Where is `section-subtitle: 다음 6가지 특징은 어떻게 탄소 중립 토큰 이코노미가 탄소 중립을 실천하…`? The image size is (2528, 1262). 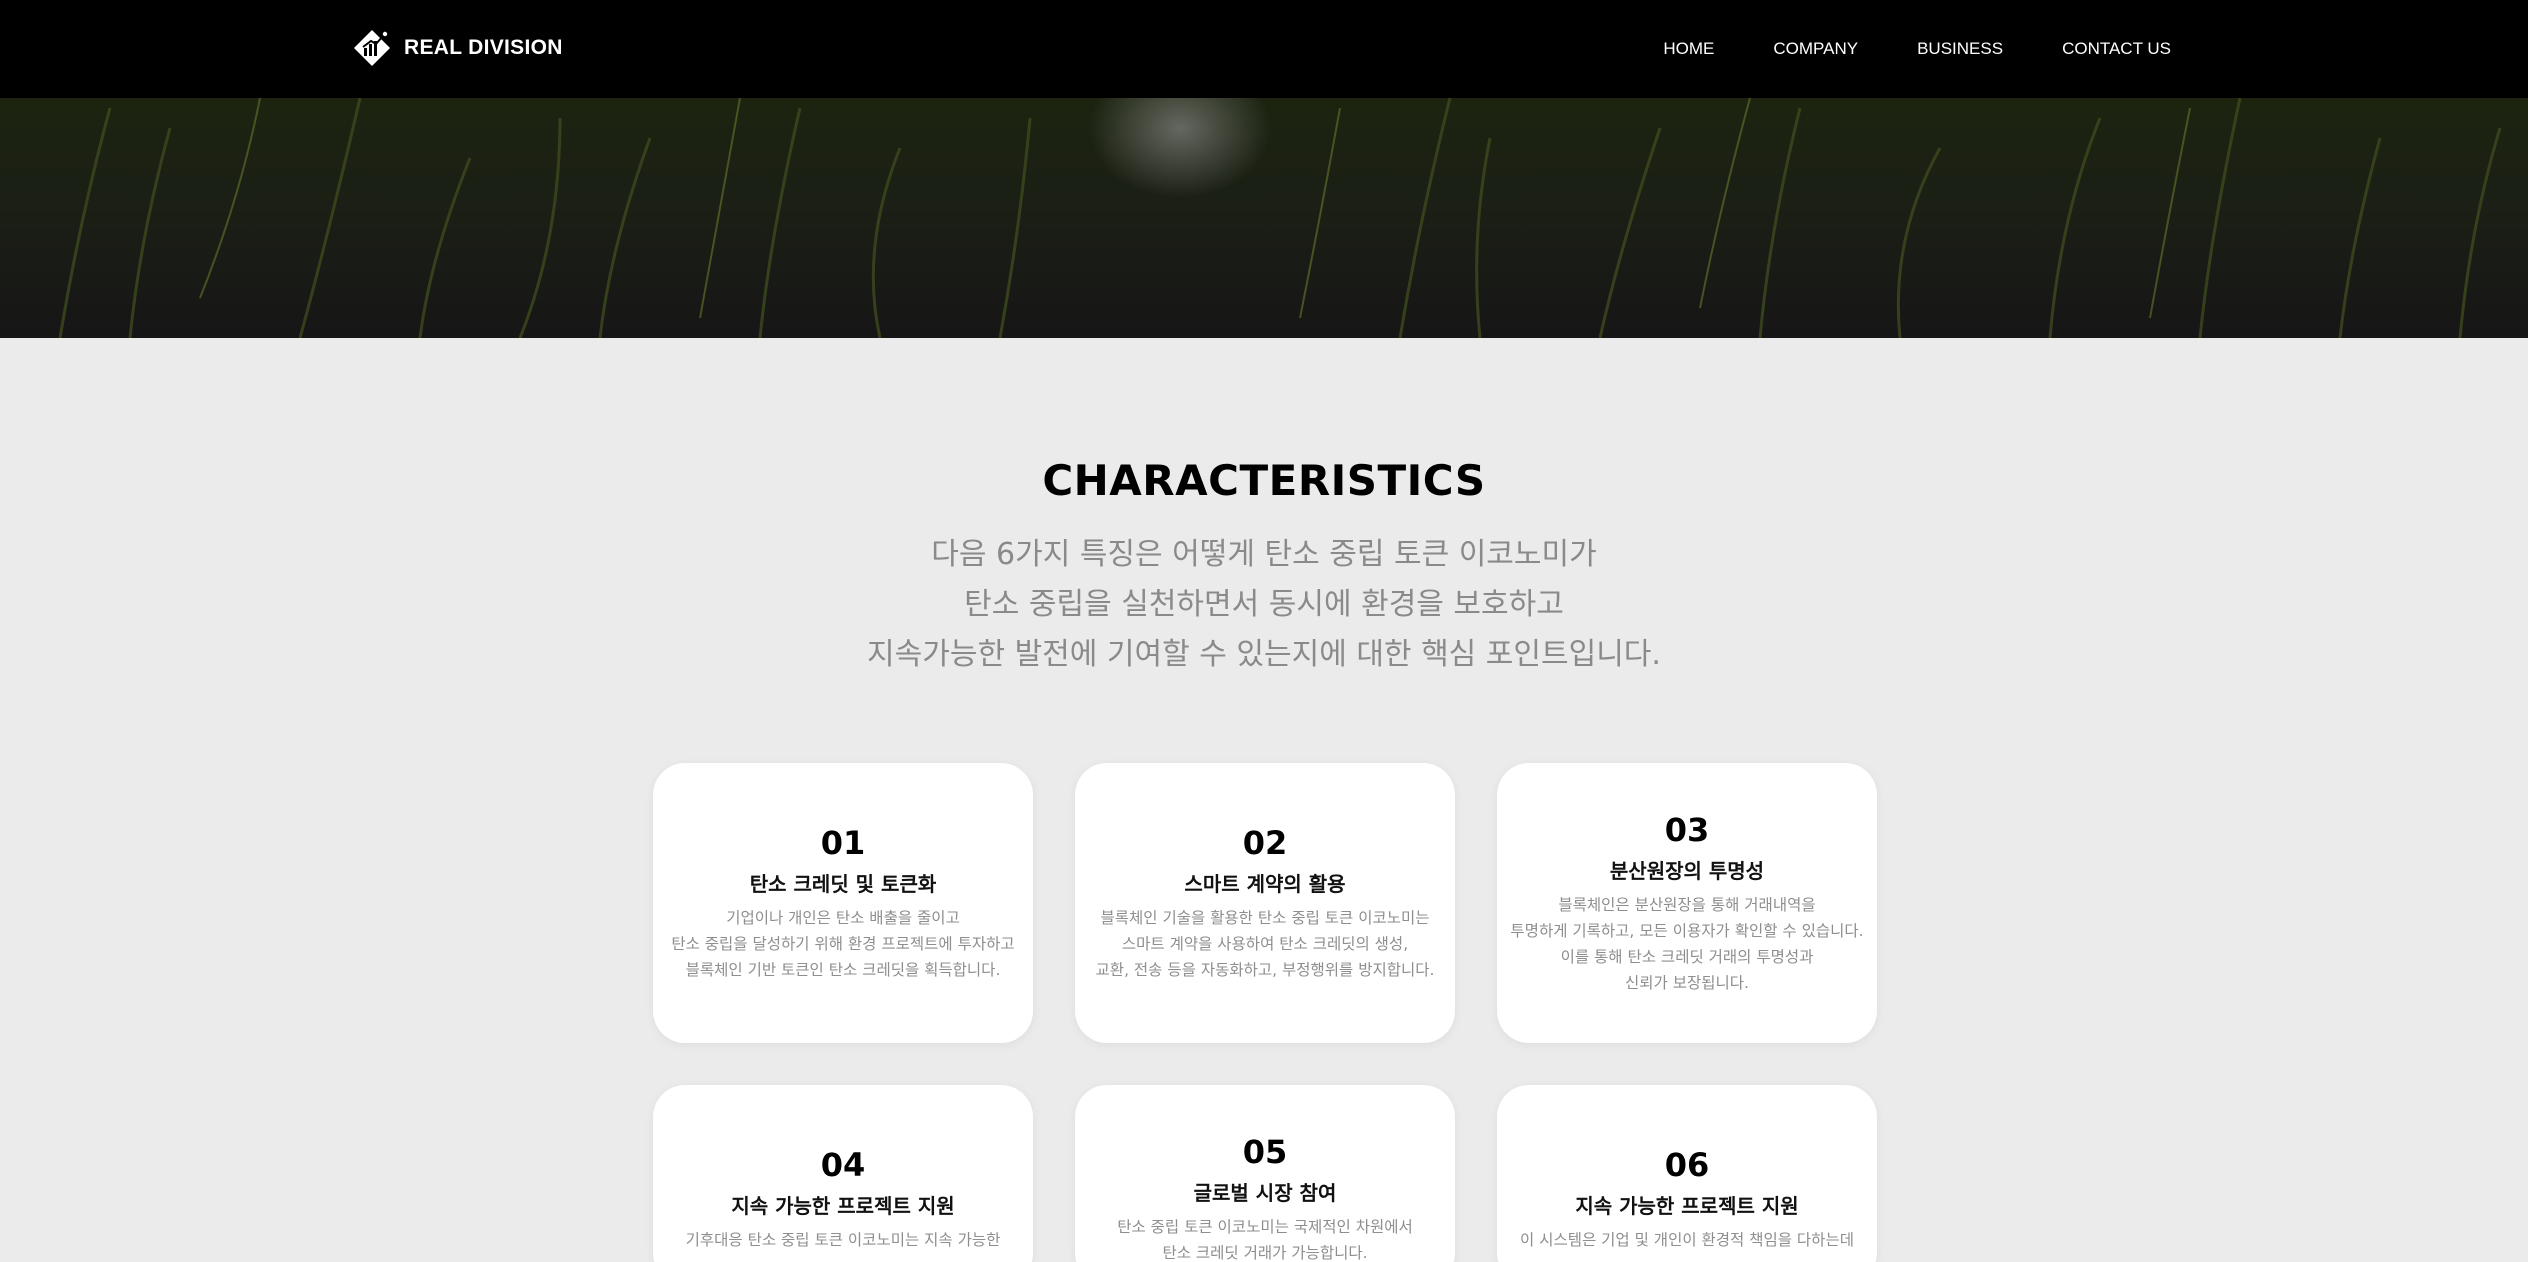 section-subtitle: 다음 6가지 특징은 어떻게 탄소 중립 토큰 이코노미가 탄소 중립을 실천하… is located at coordinates (1264, 605).